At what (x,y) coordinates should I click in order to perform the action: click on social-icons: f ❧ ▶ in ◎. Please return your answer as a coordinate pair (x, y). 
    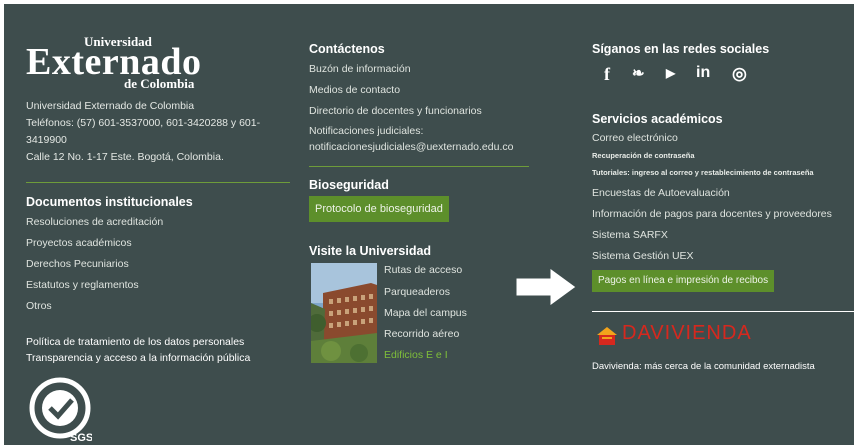
    Looking at the image, I should click on (676, 76).